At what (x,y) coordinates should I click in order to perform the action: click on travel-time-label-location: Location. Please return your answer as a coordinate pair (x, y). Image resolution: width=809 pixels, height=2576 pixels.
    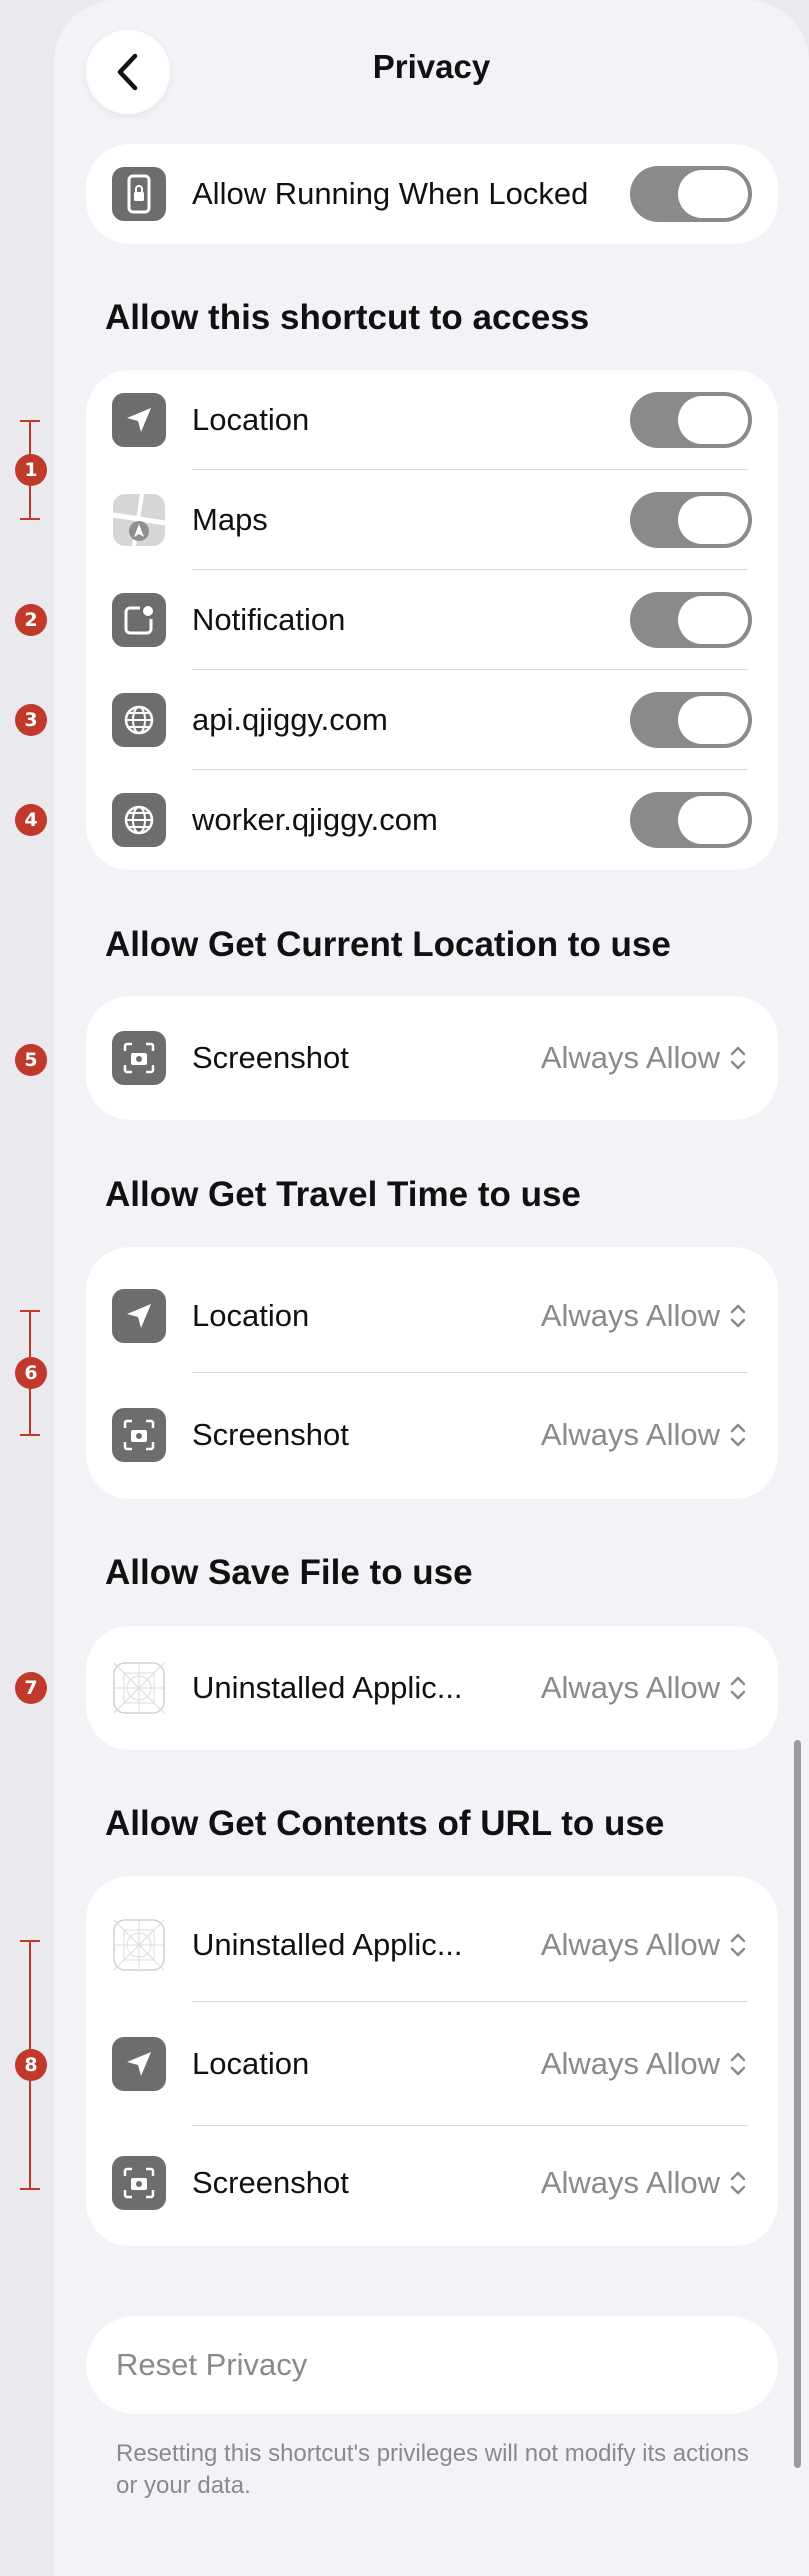
    Looking at the image, I should click on (251, 1315).